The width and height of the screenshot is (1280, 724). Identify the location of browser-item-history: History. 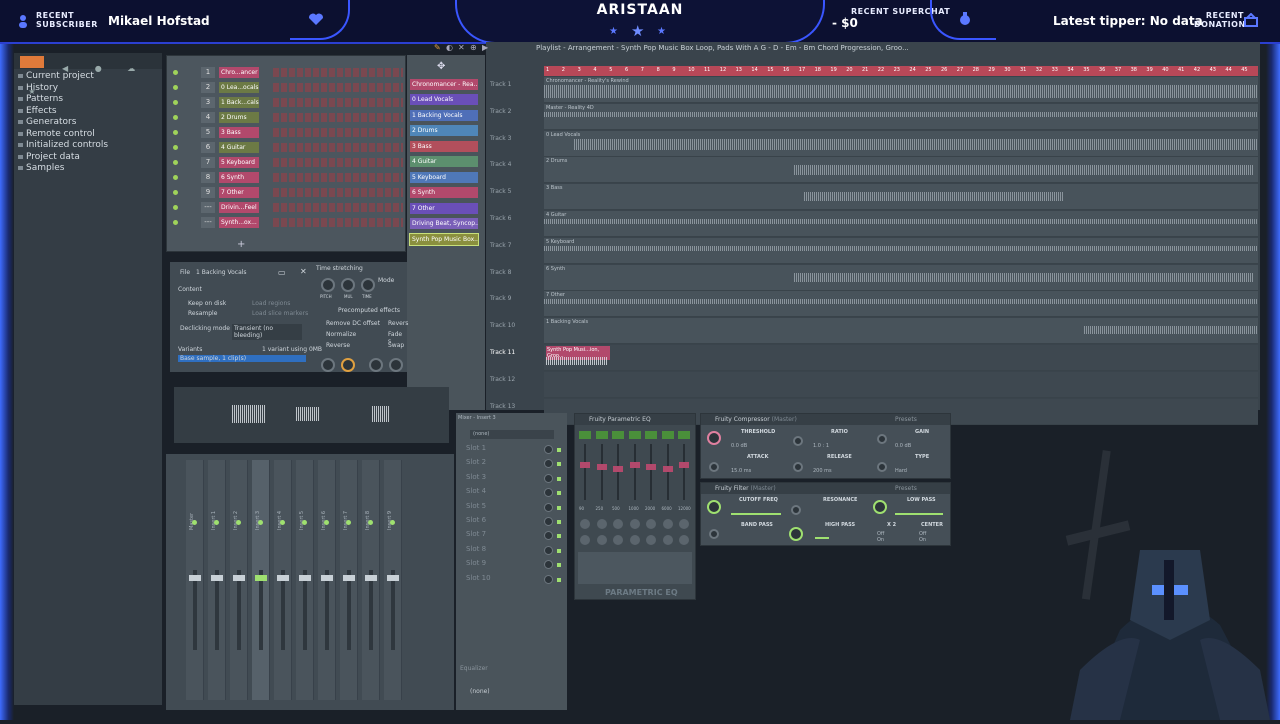
(88, 89).